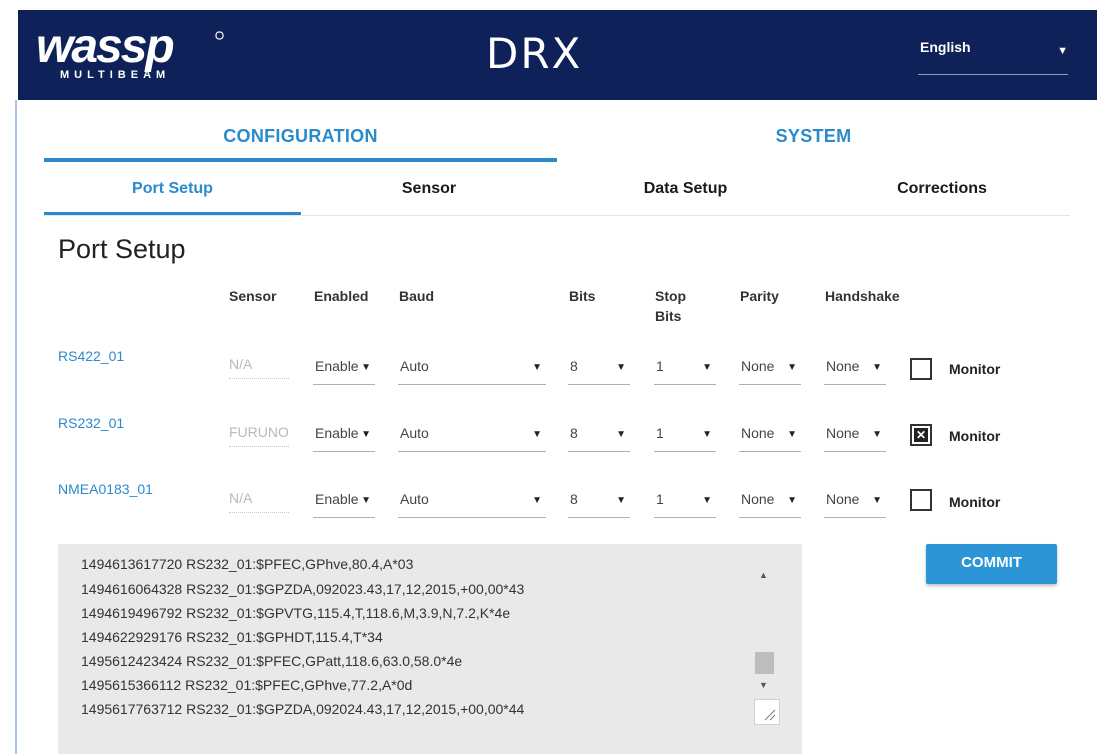 This screenshot has height=754, width=1097. What do you see at coordinates (232, 637) in the screenshot?
I see `console-line: 1494622929176 RS232_01:$GPHDT,115.4,T*34` at bounding box center [232, 637].